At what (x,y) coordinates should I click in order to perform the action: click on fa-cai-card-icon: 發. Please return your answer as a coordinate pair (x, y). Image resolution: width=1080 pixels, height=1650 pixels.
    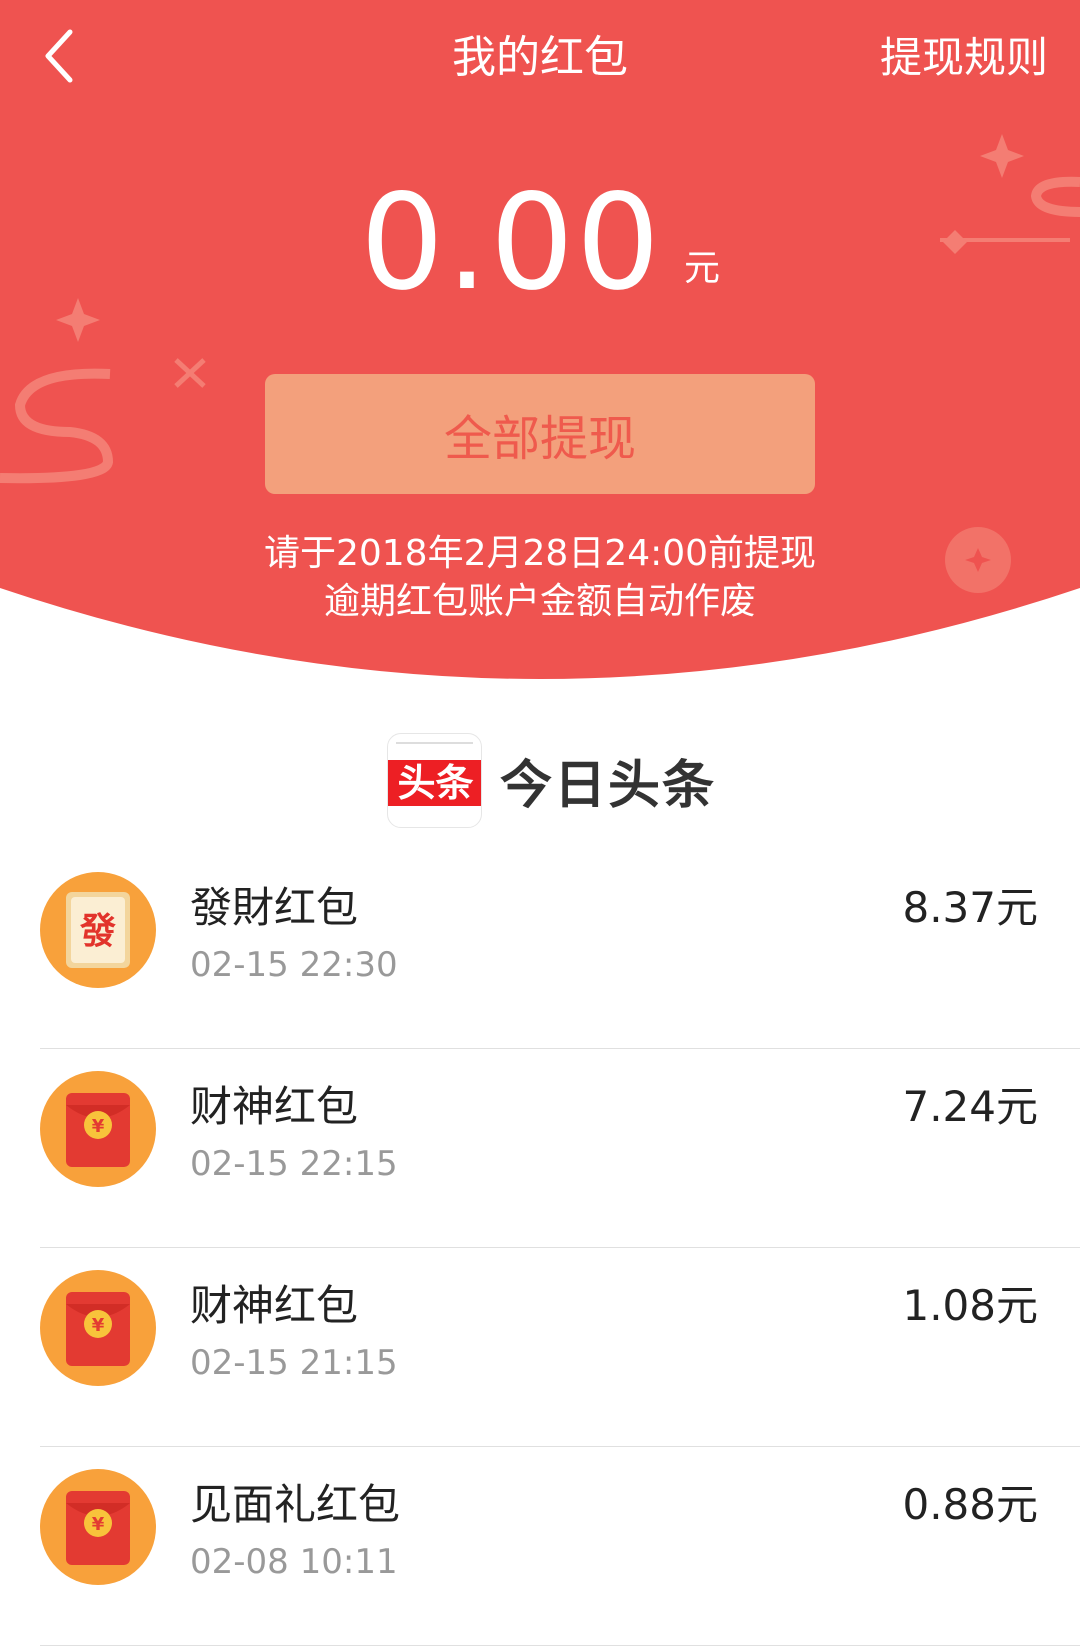
    Looking at the image, I should click on (98, 930).